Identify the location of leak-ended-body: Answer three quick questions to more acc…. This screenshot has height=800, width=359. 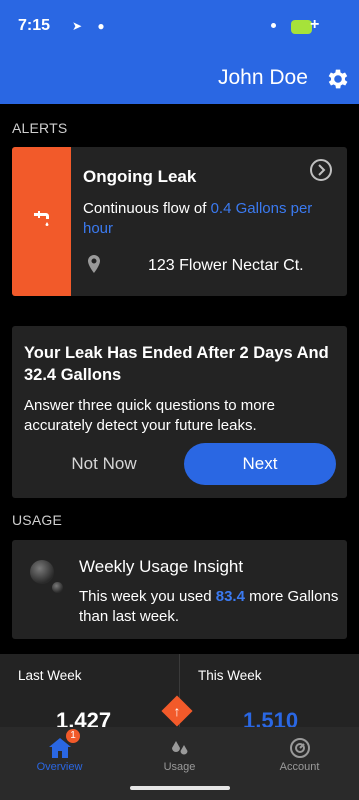
(149, 415).